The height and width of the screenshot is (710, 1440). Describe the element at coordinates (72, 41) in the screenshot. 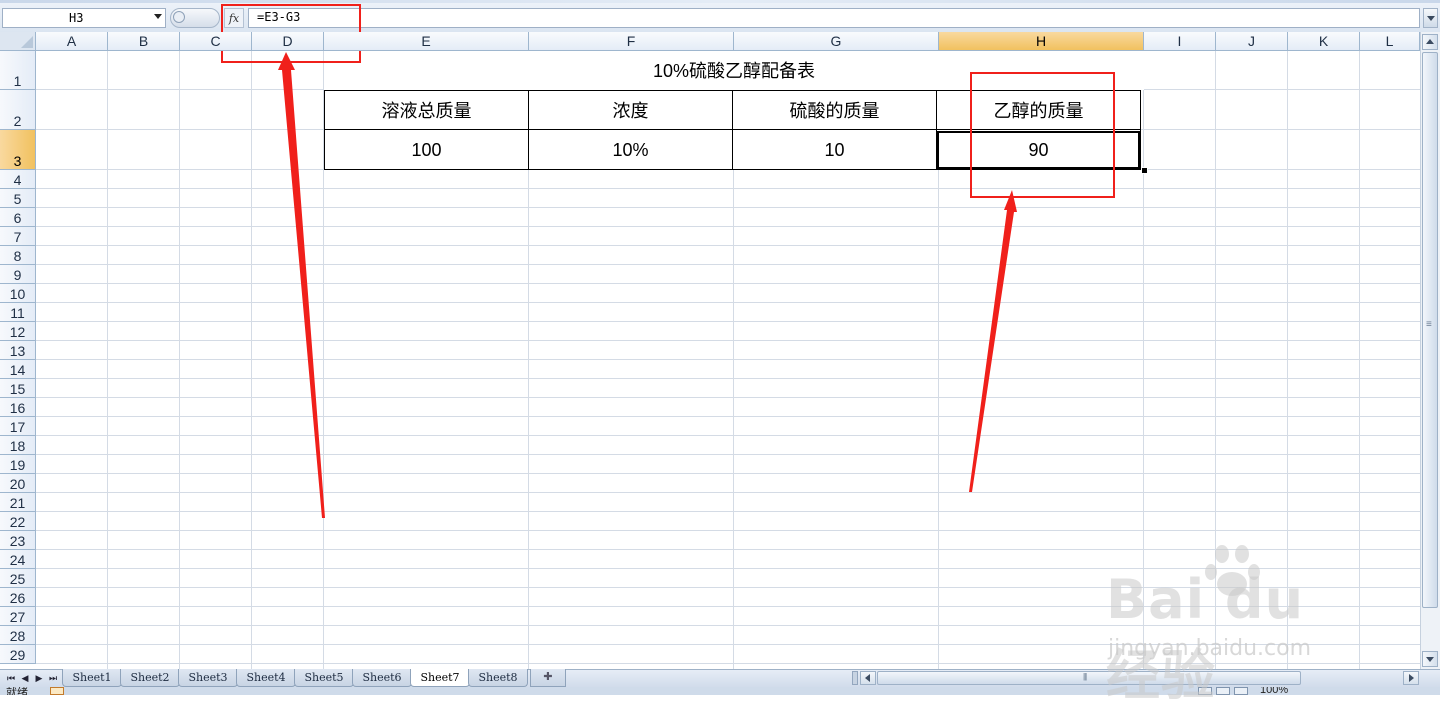

I see `column-header-a: A` at that location.